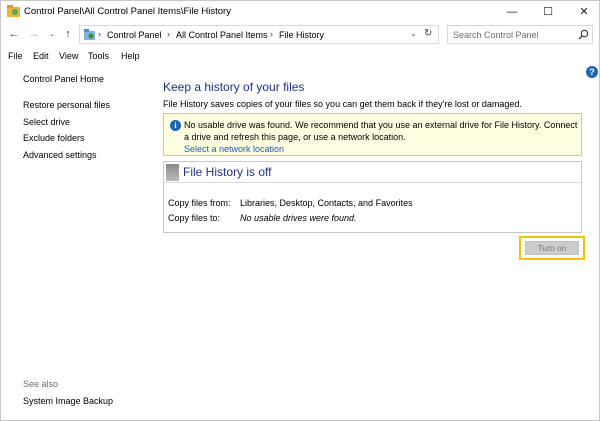 This screenshot has height=421, width=600. Describe the element at coordinates (300, 56) in the screenshot. I see `menu-bar: File Edit View Tools Help` at that location.